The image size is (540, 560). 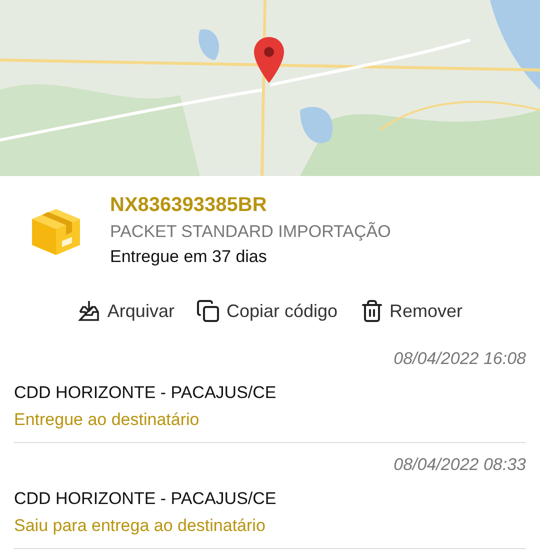 I want to click on copy-button: Copiar código, so click(x=267, y=311).